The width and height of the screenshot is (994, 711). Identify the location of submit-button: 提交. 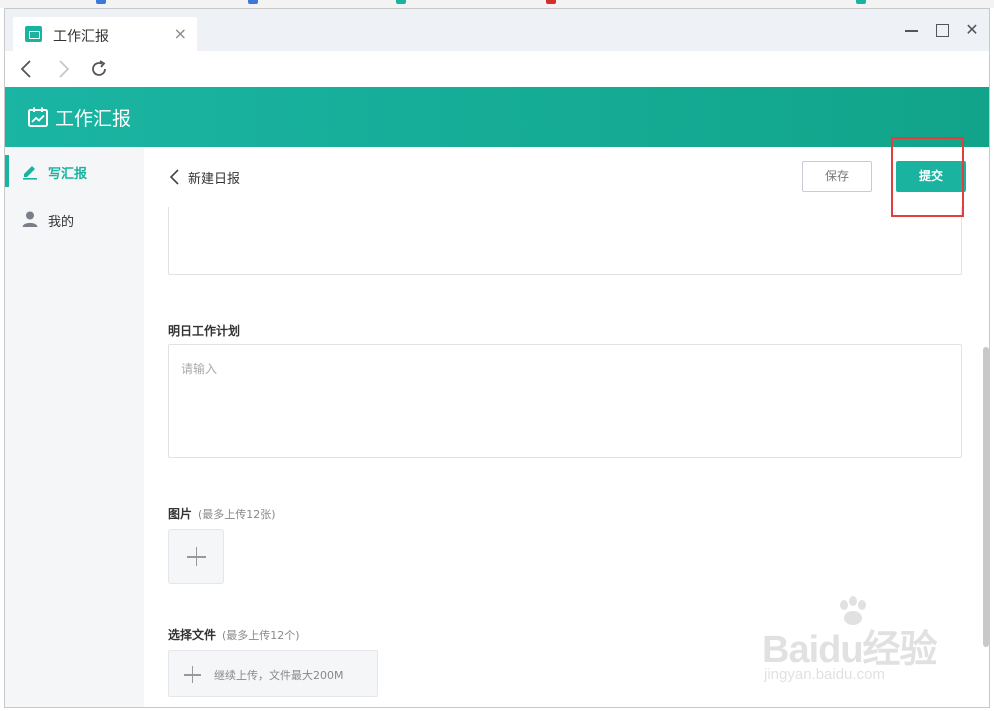
(931, 176).